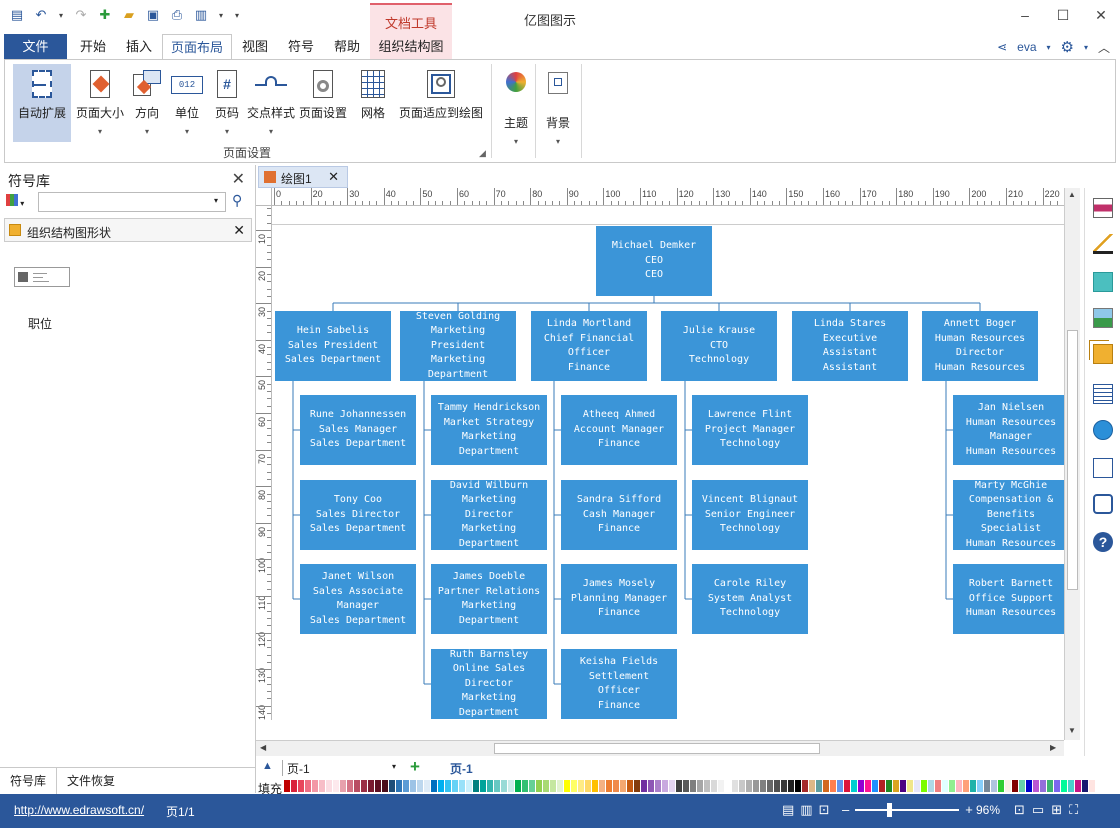  What do you see at coordinates (969, 809) in the screenshot?
I see `zoom-in-icon: +` at bounding box center [969, 809].